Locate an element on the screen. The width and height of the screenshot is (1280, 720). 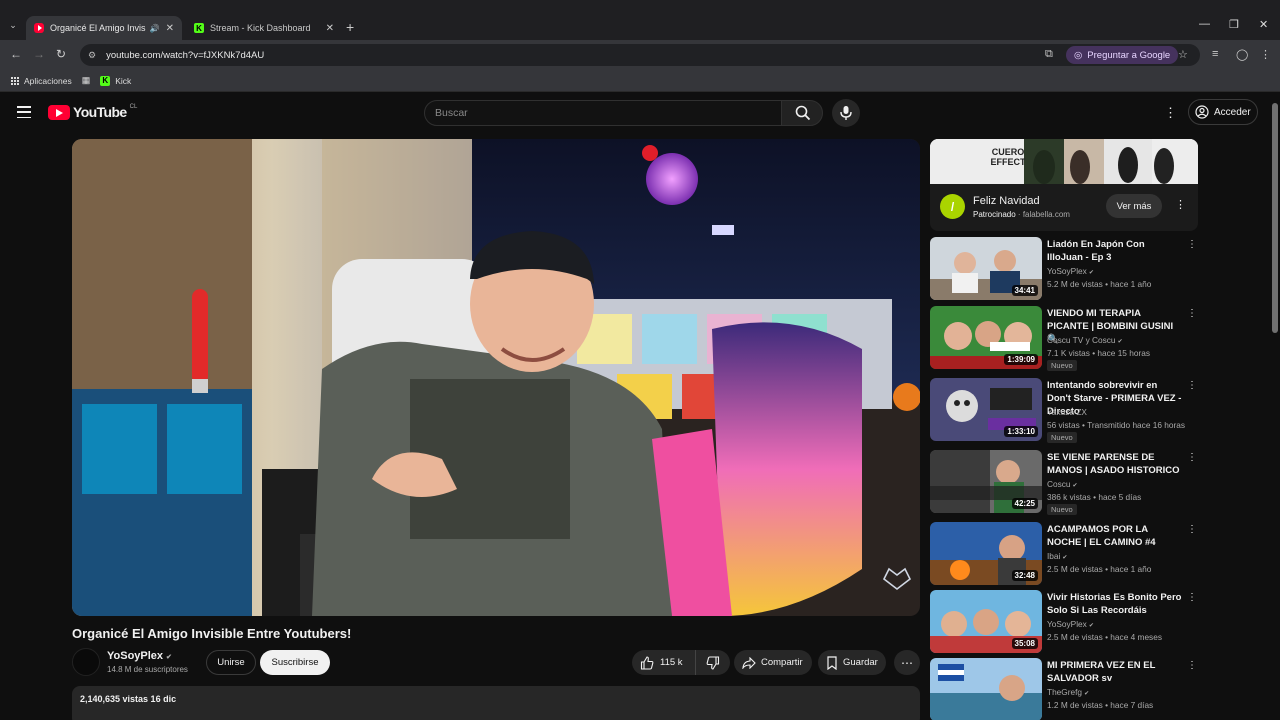
address-bar: ⚙ youtube.com/watch?v=fJXKNk7d4AU is located at coordinates (640, 55).